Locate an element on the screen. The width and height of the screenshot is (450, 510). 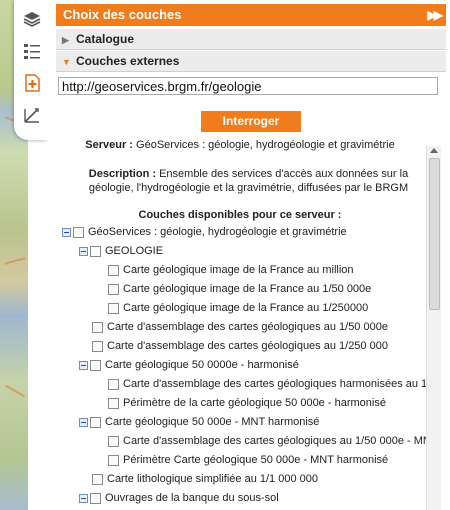
panel-title: Choix des couches is located at coordinates (122, 14).